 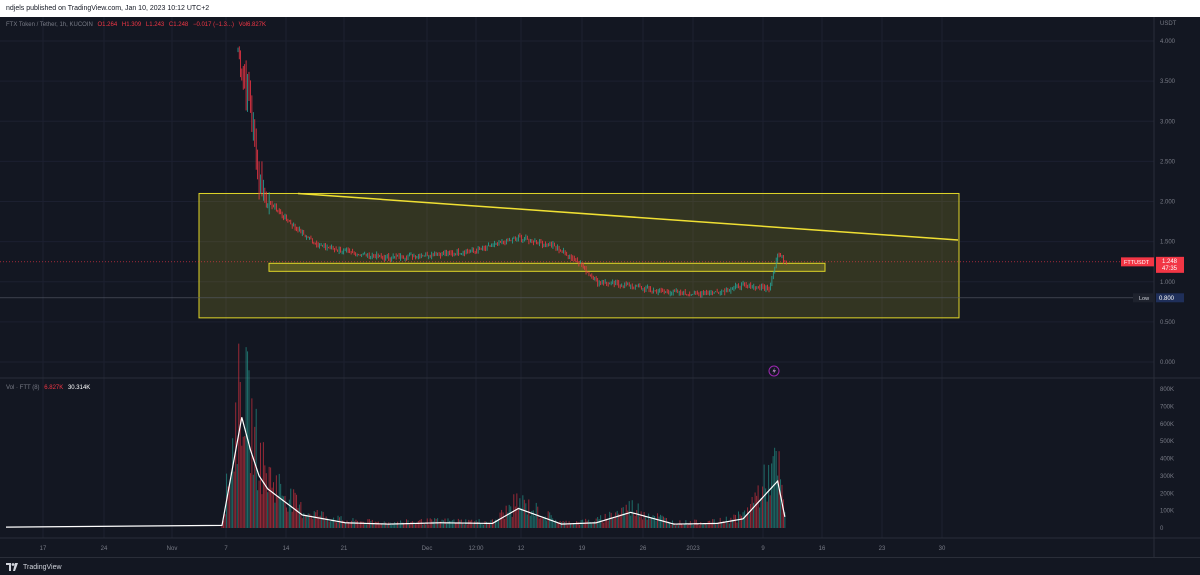 I want to click on price-tick: 4.000, so click(x=1168, y=42).